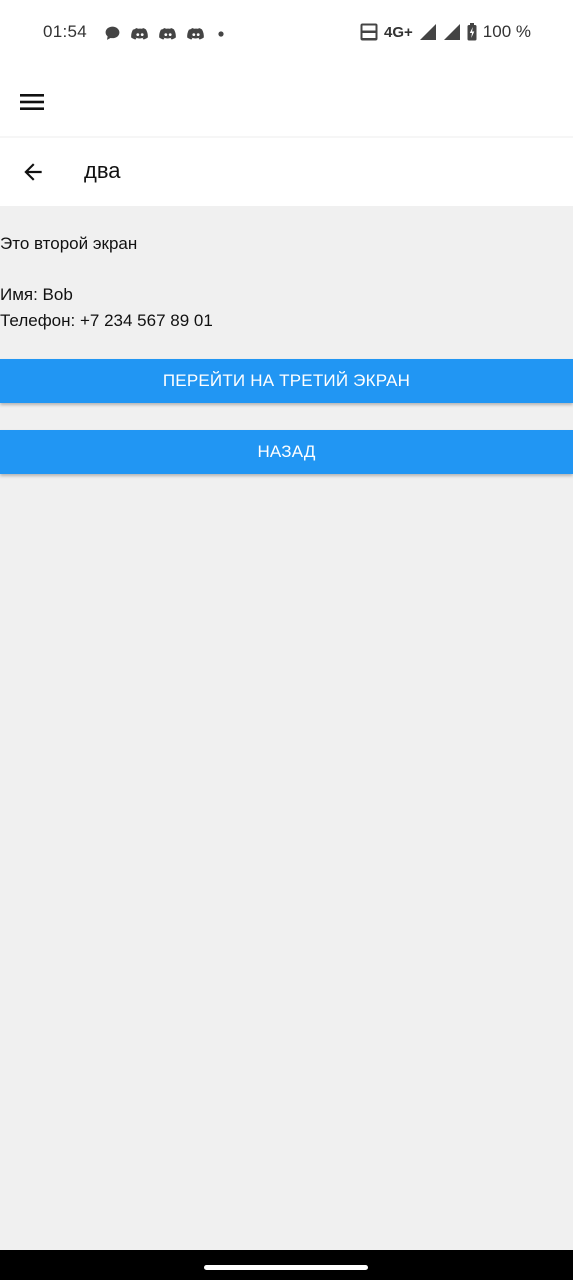 The height and width of the screenshot is (1280, 573). I want to click on notification-icons, so click(165, 33).